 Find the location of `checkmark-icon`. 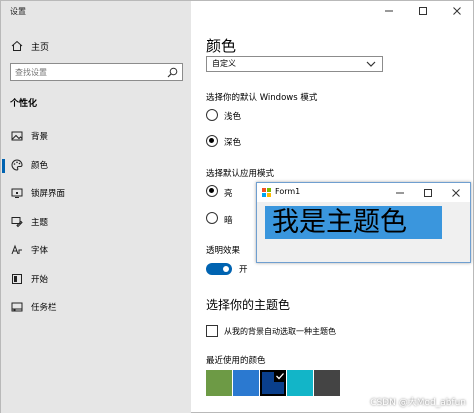

checkmark-icon is located at coordinates (280, 376).